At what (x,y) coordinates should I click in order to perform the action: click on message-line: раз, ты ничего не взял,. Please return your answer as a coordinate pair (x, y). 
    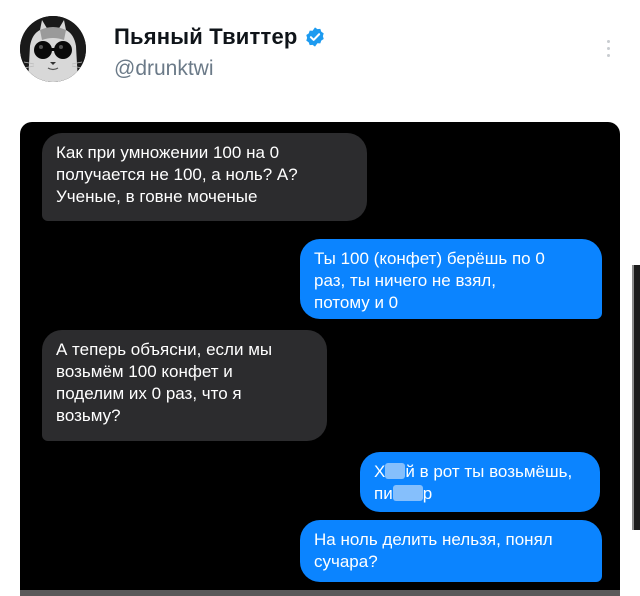
    Looking at the image, I should click on (405, 280).